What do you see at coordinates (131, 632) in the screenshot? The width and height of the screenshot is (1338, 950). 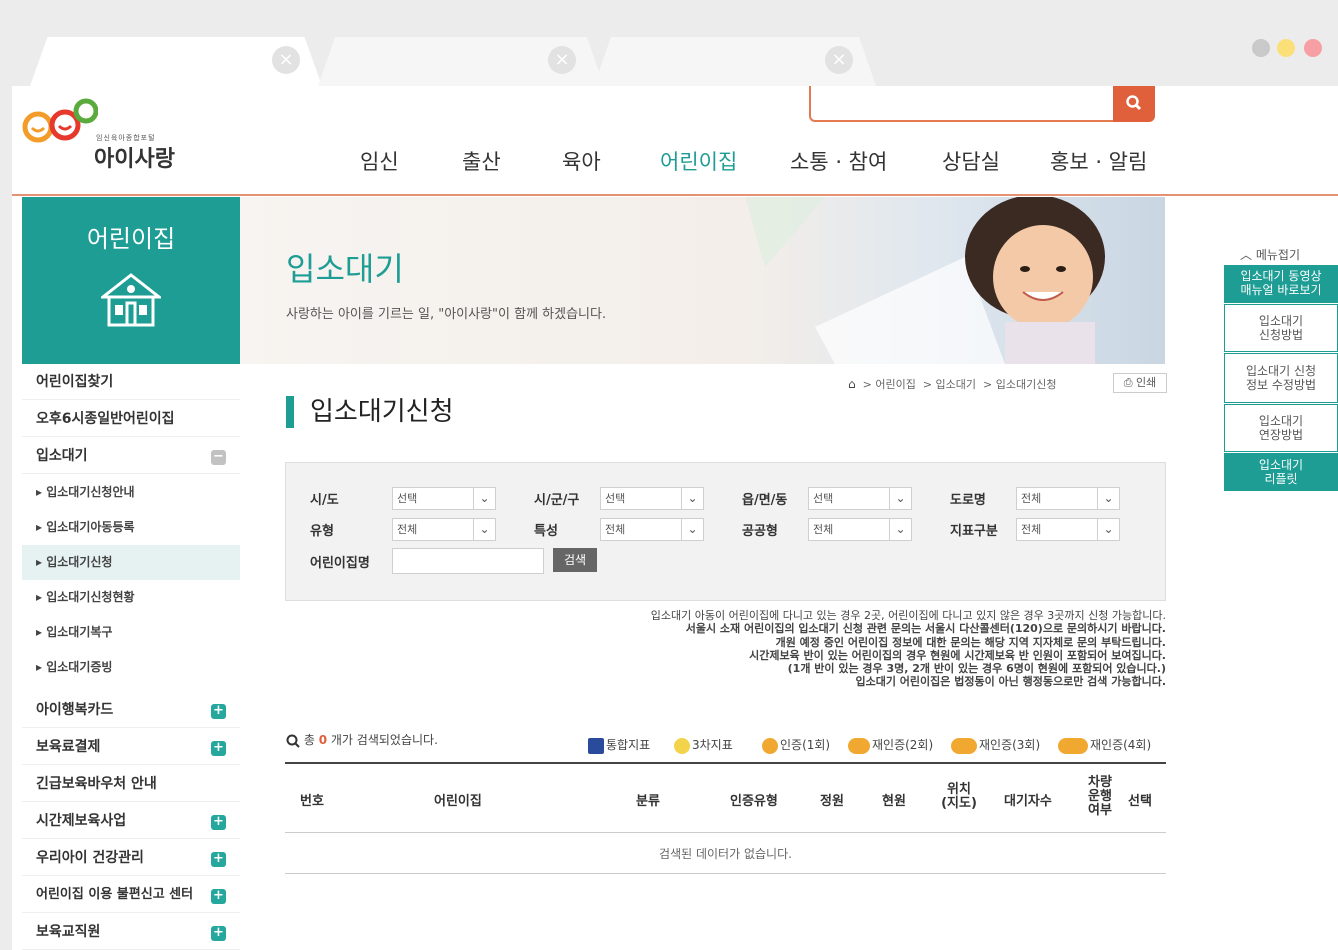 I see `sidebar-subitem-waiting-restore: ▸ 입소대기복구` at bounding box center [131, 632].